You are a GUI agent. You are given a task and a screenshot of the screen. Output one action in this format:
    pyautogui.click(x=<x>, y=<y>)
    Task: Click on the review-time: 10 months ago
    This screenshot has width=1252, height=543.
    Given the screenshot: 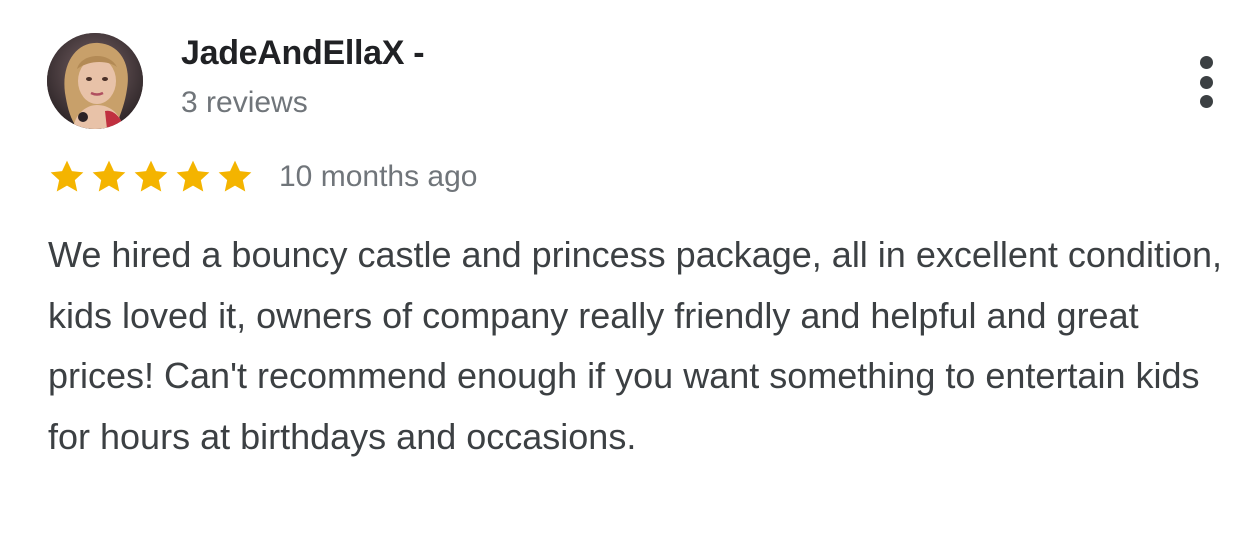 What is the action you would take?
    pyautogui.click(x=378, y=176)
    